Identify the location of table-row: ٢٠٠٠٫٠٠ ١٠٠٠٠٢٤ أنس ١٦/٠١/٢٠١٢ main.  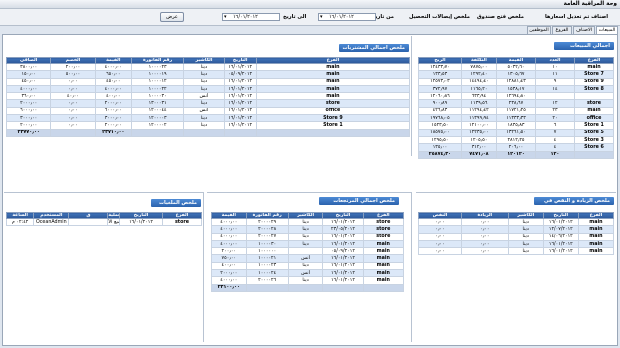
(308, 273).